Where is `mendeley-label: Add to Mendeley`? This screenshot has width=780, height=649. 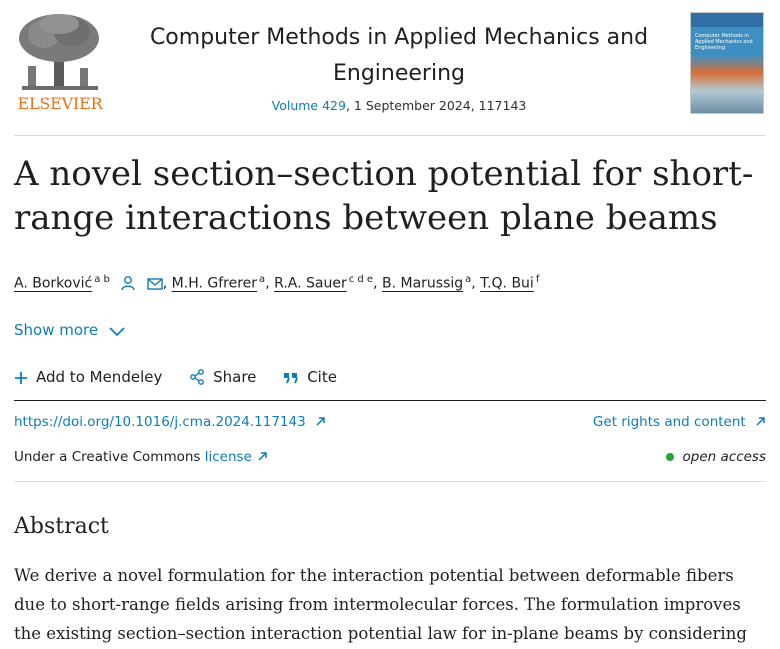
mendeley-label: Add to Mendeley is located at coordinates (99, 377).